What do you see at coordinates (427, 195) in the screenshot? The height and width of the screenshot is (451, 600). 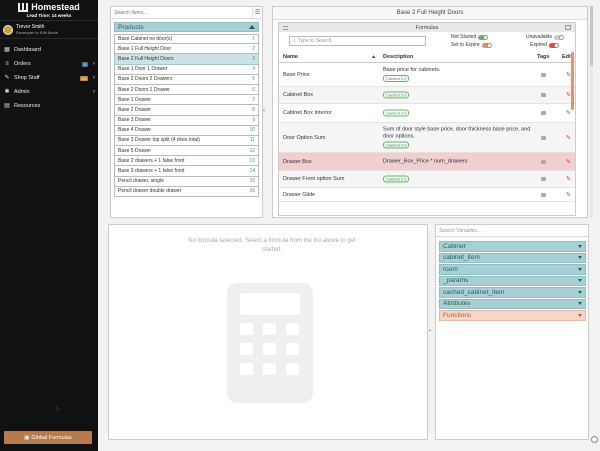 I see `table-row: Drawer Glide ✎` at bounding box center [427, 195].